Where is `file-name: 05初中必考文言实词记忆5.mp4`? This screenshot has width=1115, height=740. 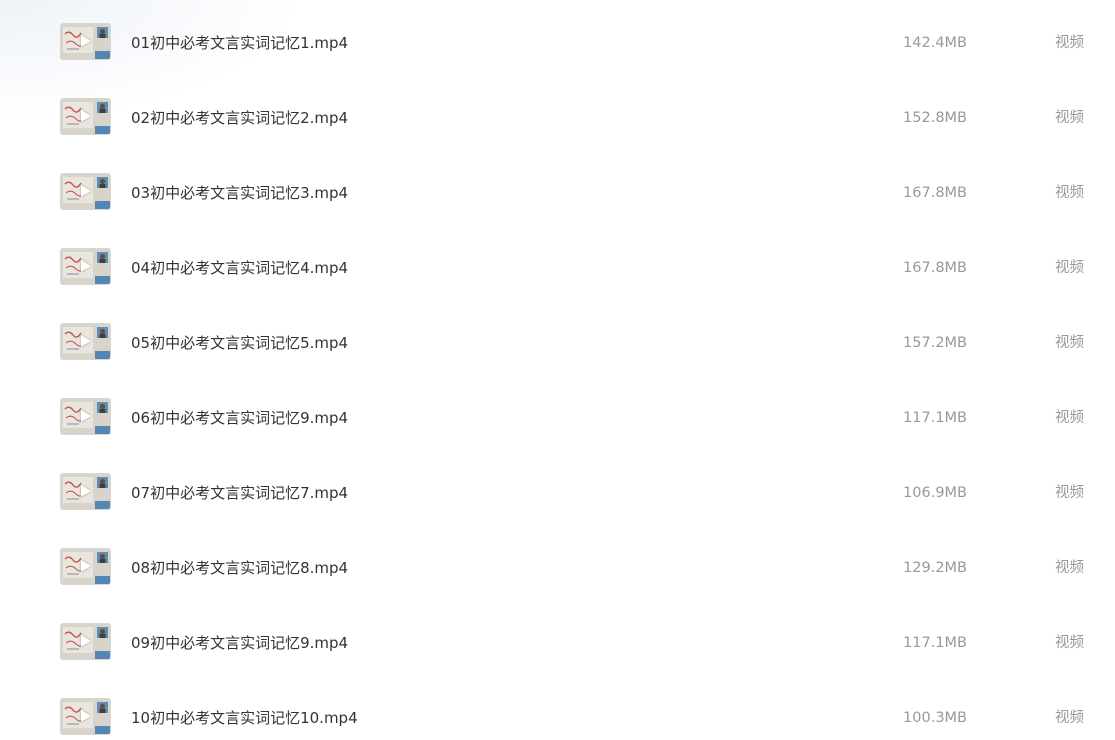
file-name: 05初中必考文言实词记忆5.mp4 is located at coordinates (239, 343).